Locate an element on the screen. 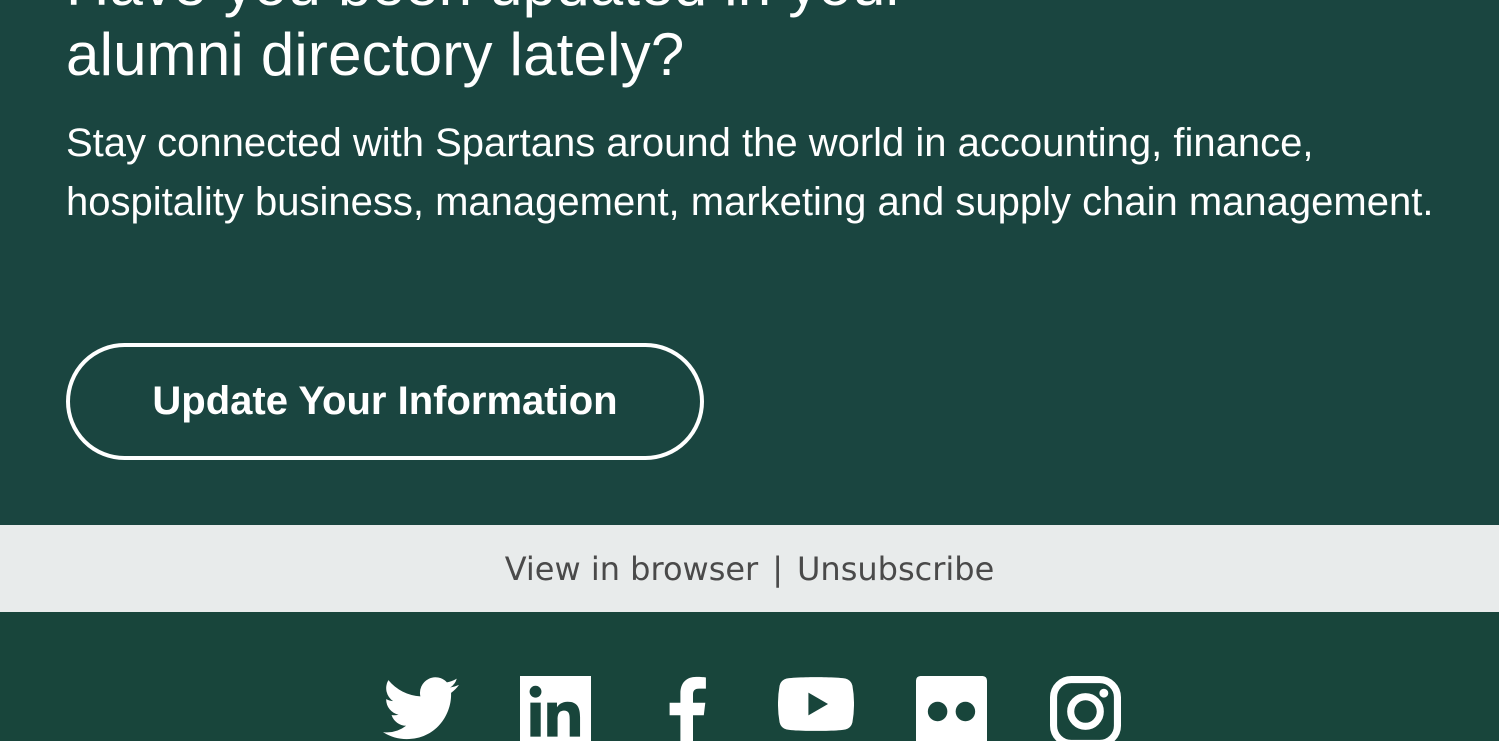 Image resolution: width=1499 pixels, height=741 pixels. headline-line-1: Have you been updated in your is located at coordinates (716, 10).